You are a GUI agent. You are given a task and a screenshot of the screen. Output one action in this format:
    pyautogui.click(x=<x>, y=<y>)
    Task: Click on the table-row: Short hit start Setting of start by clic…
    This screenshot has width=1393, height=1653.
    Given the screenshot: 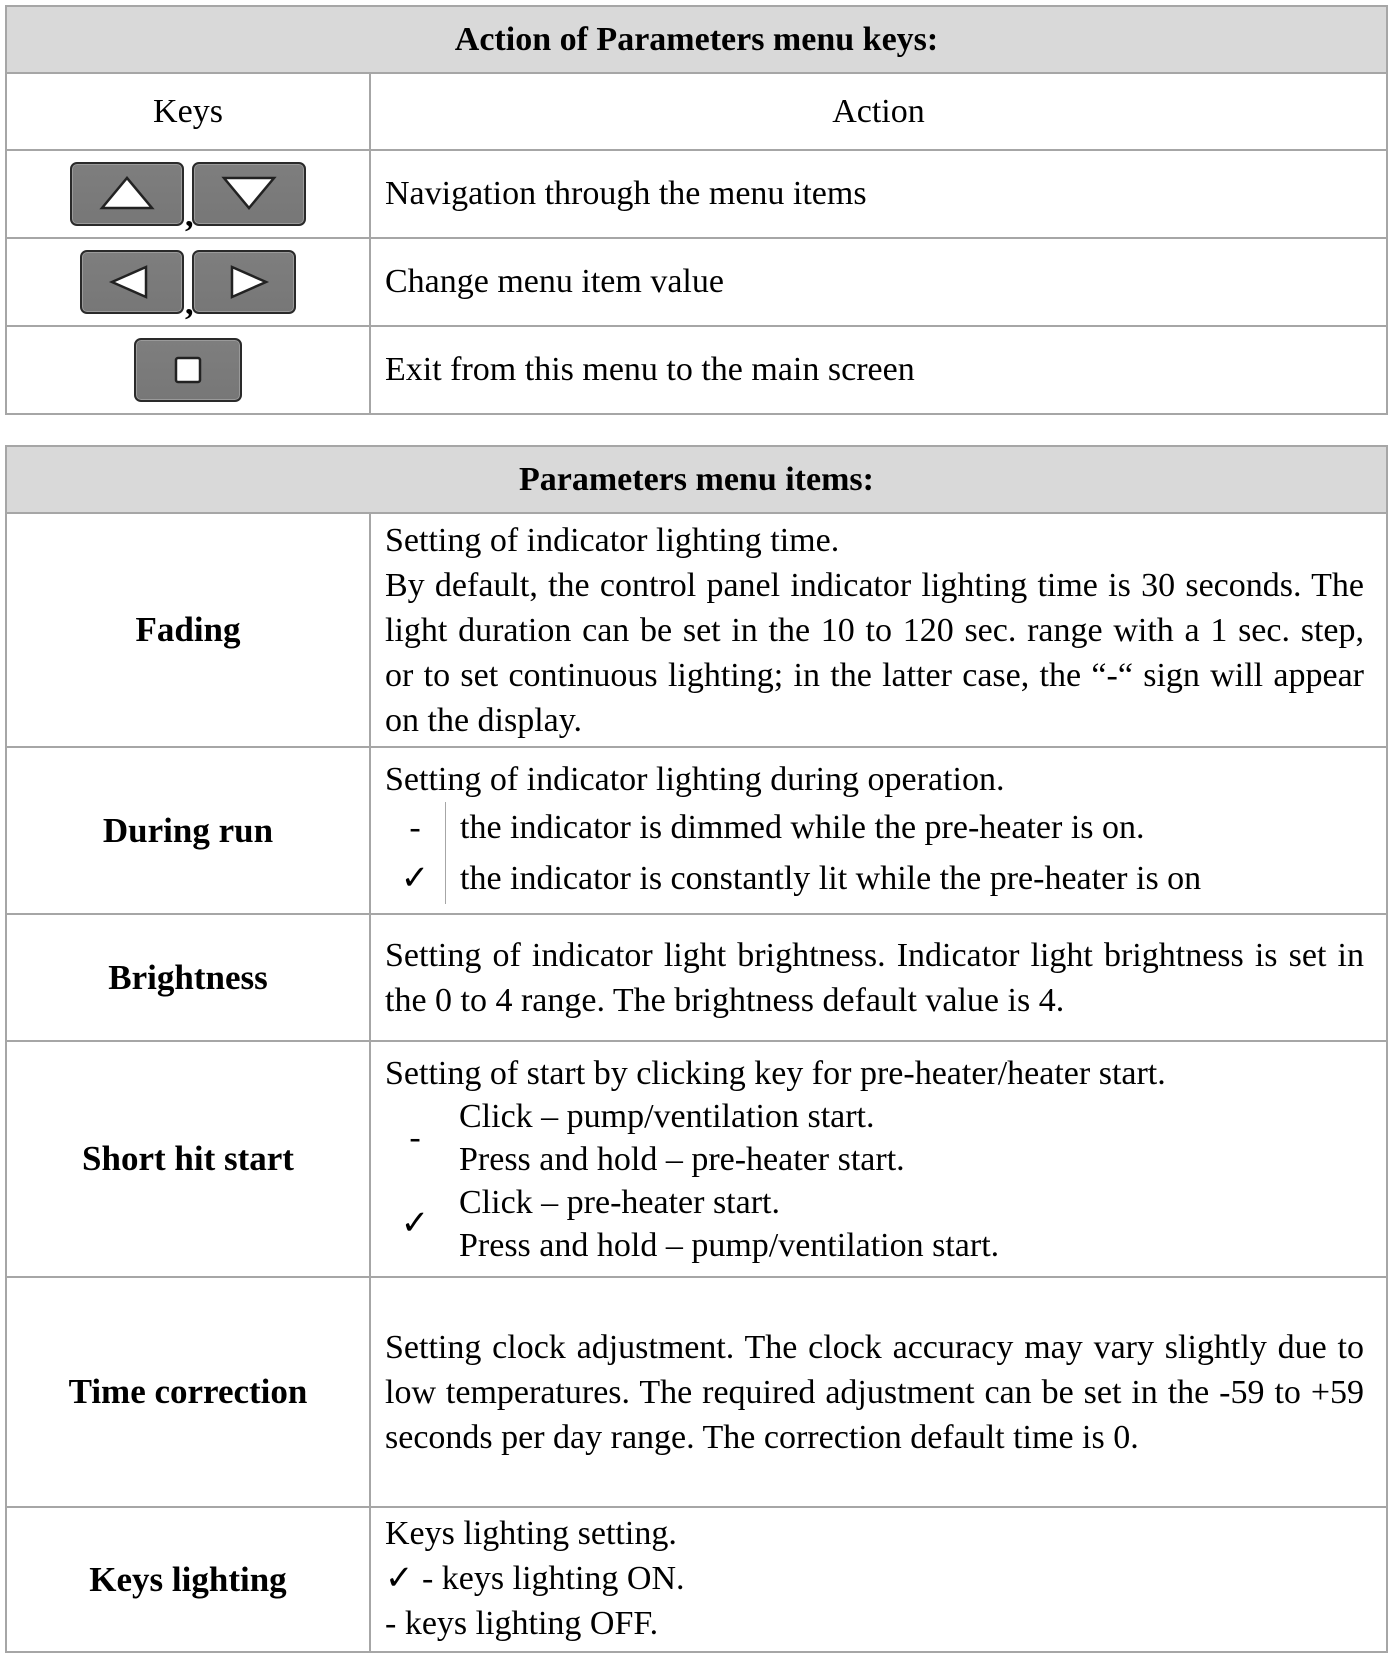 What is the action you would take?
    pyautogui.click(x=696, y=1159)
    